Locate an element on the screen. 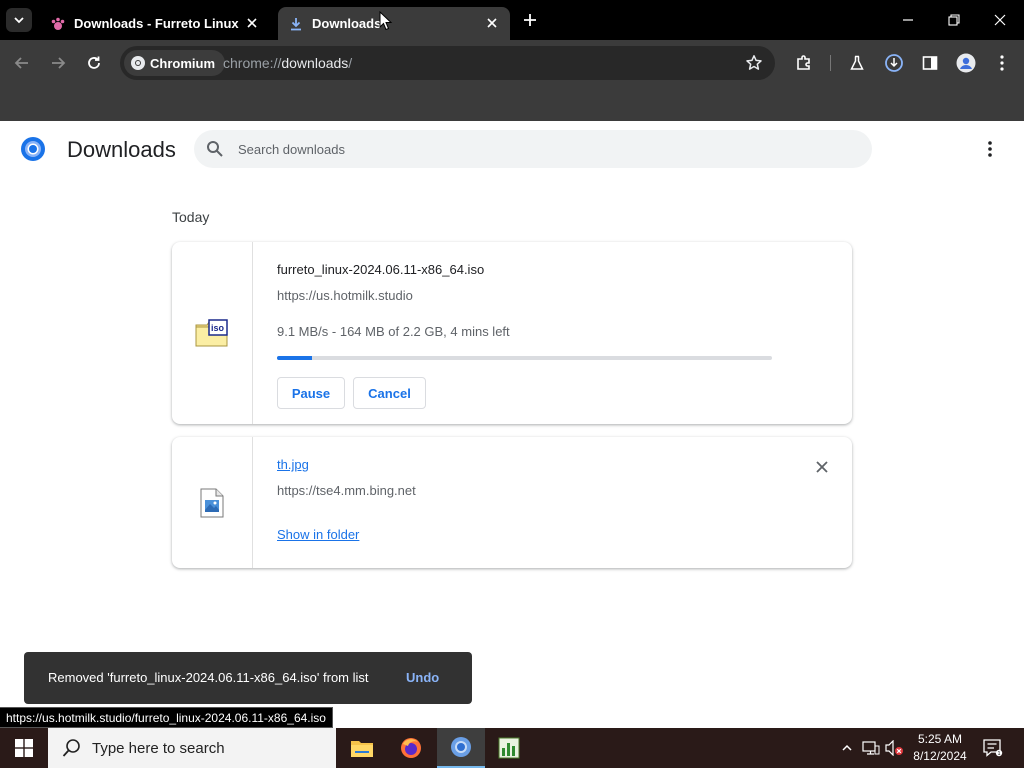 This screenshot has width=1024, height=768. page-menu-button is located at coordinates (990, 149).